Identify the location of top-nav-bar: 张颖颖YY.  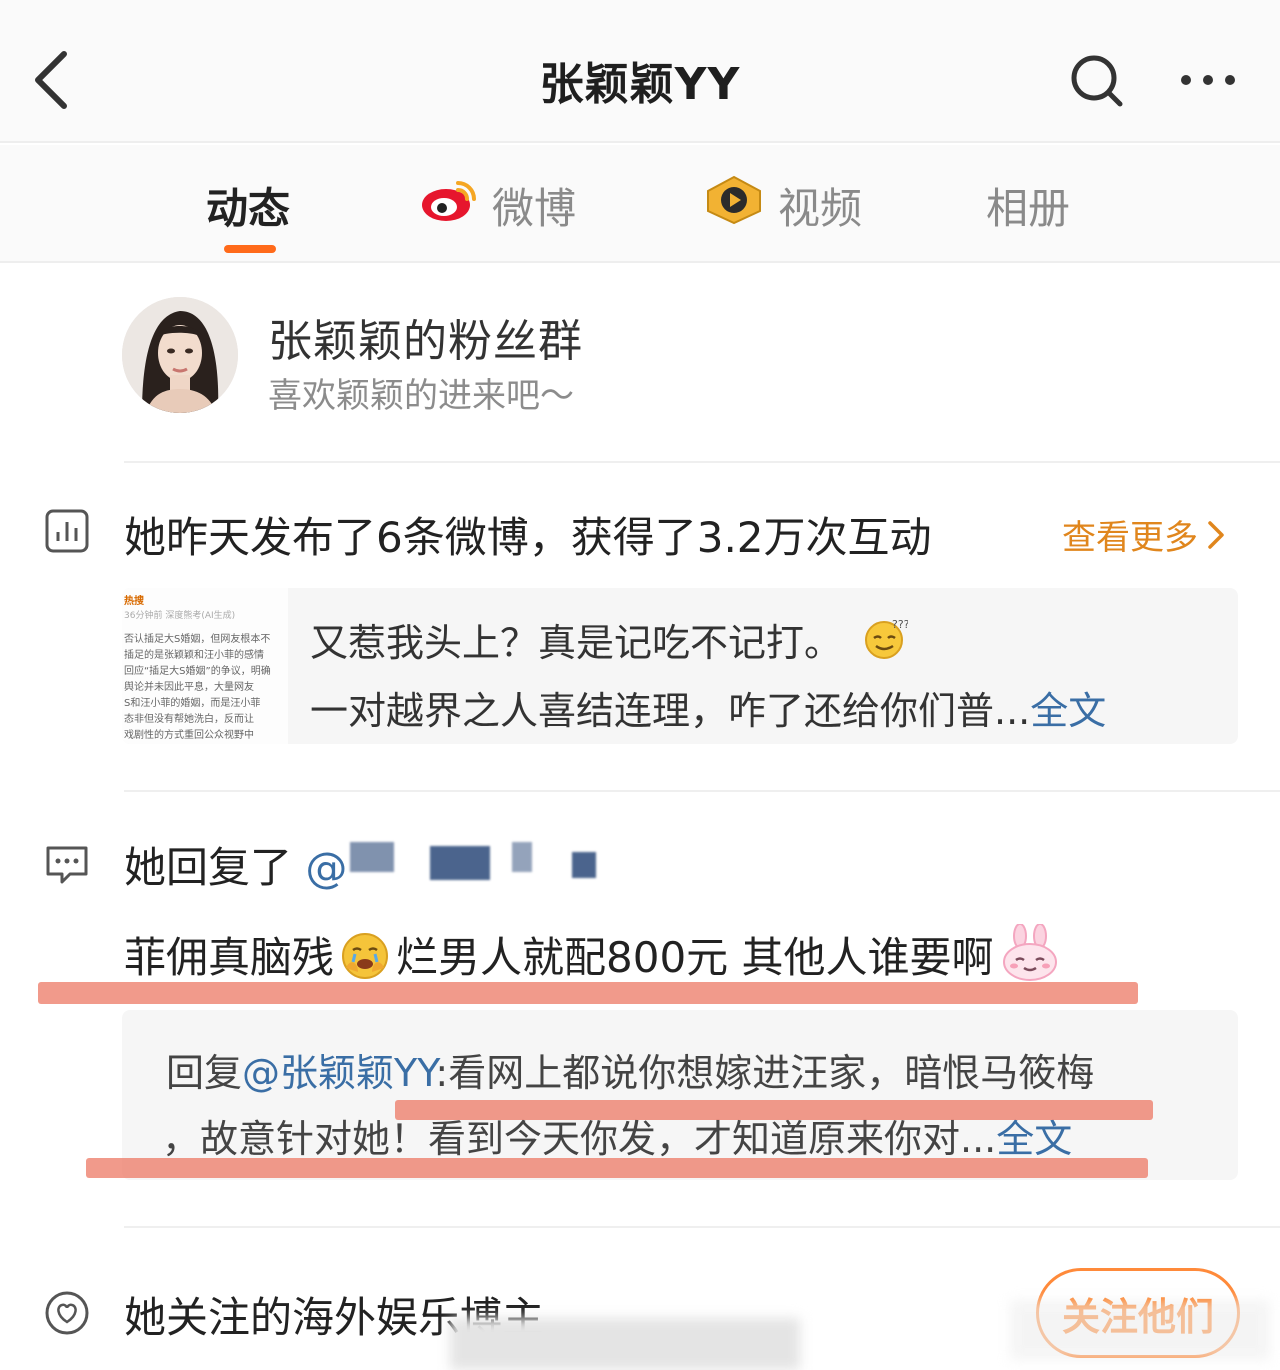
(640, 71).